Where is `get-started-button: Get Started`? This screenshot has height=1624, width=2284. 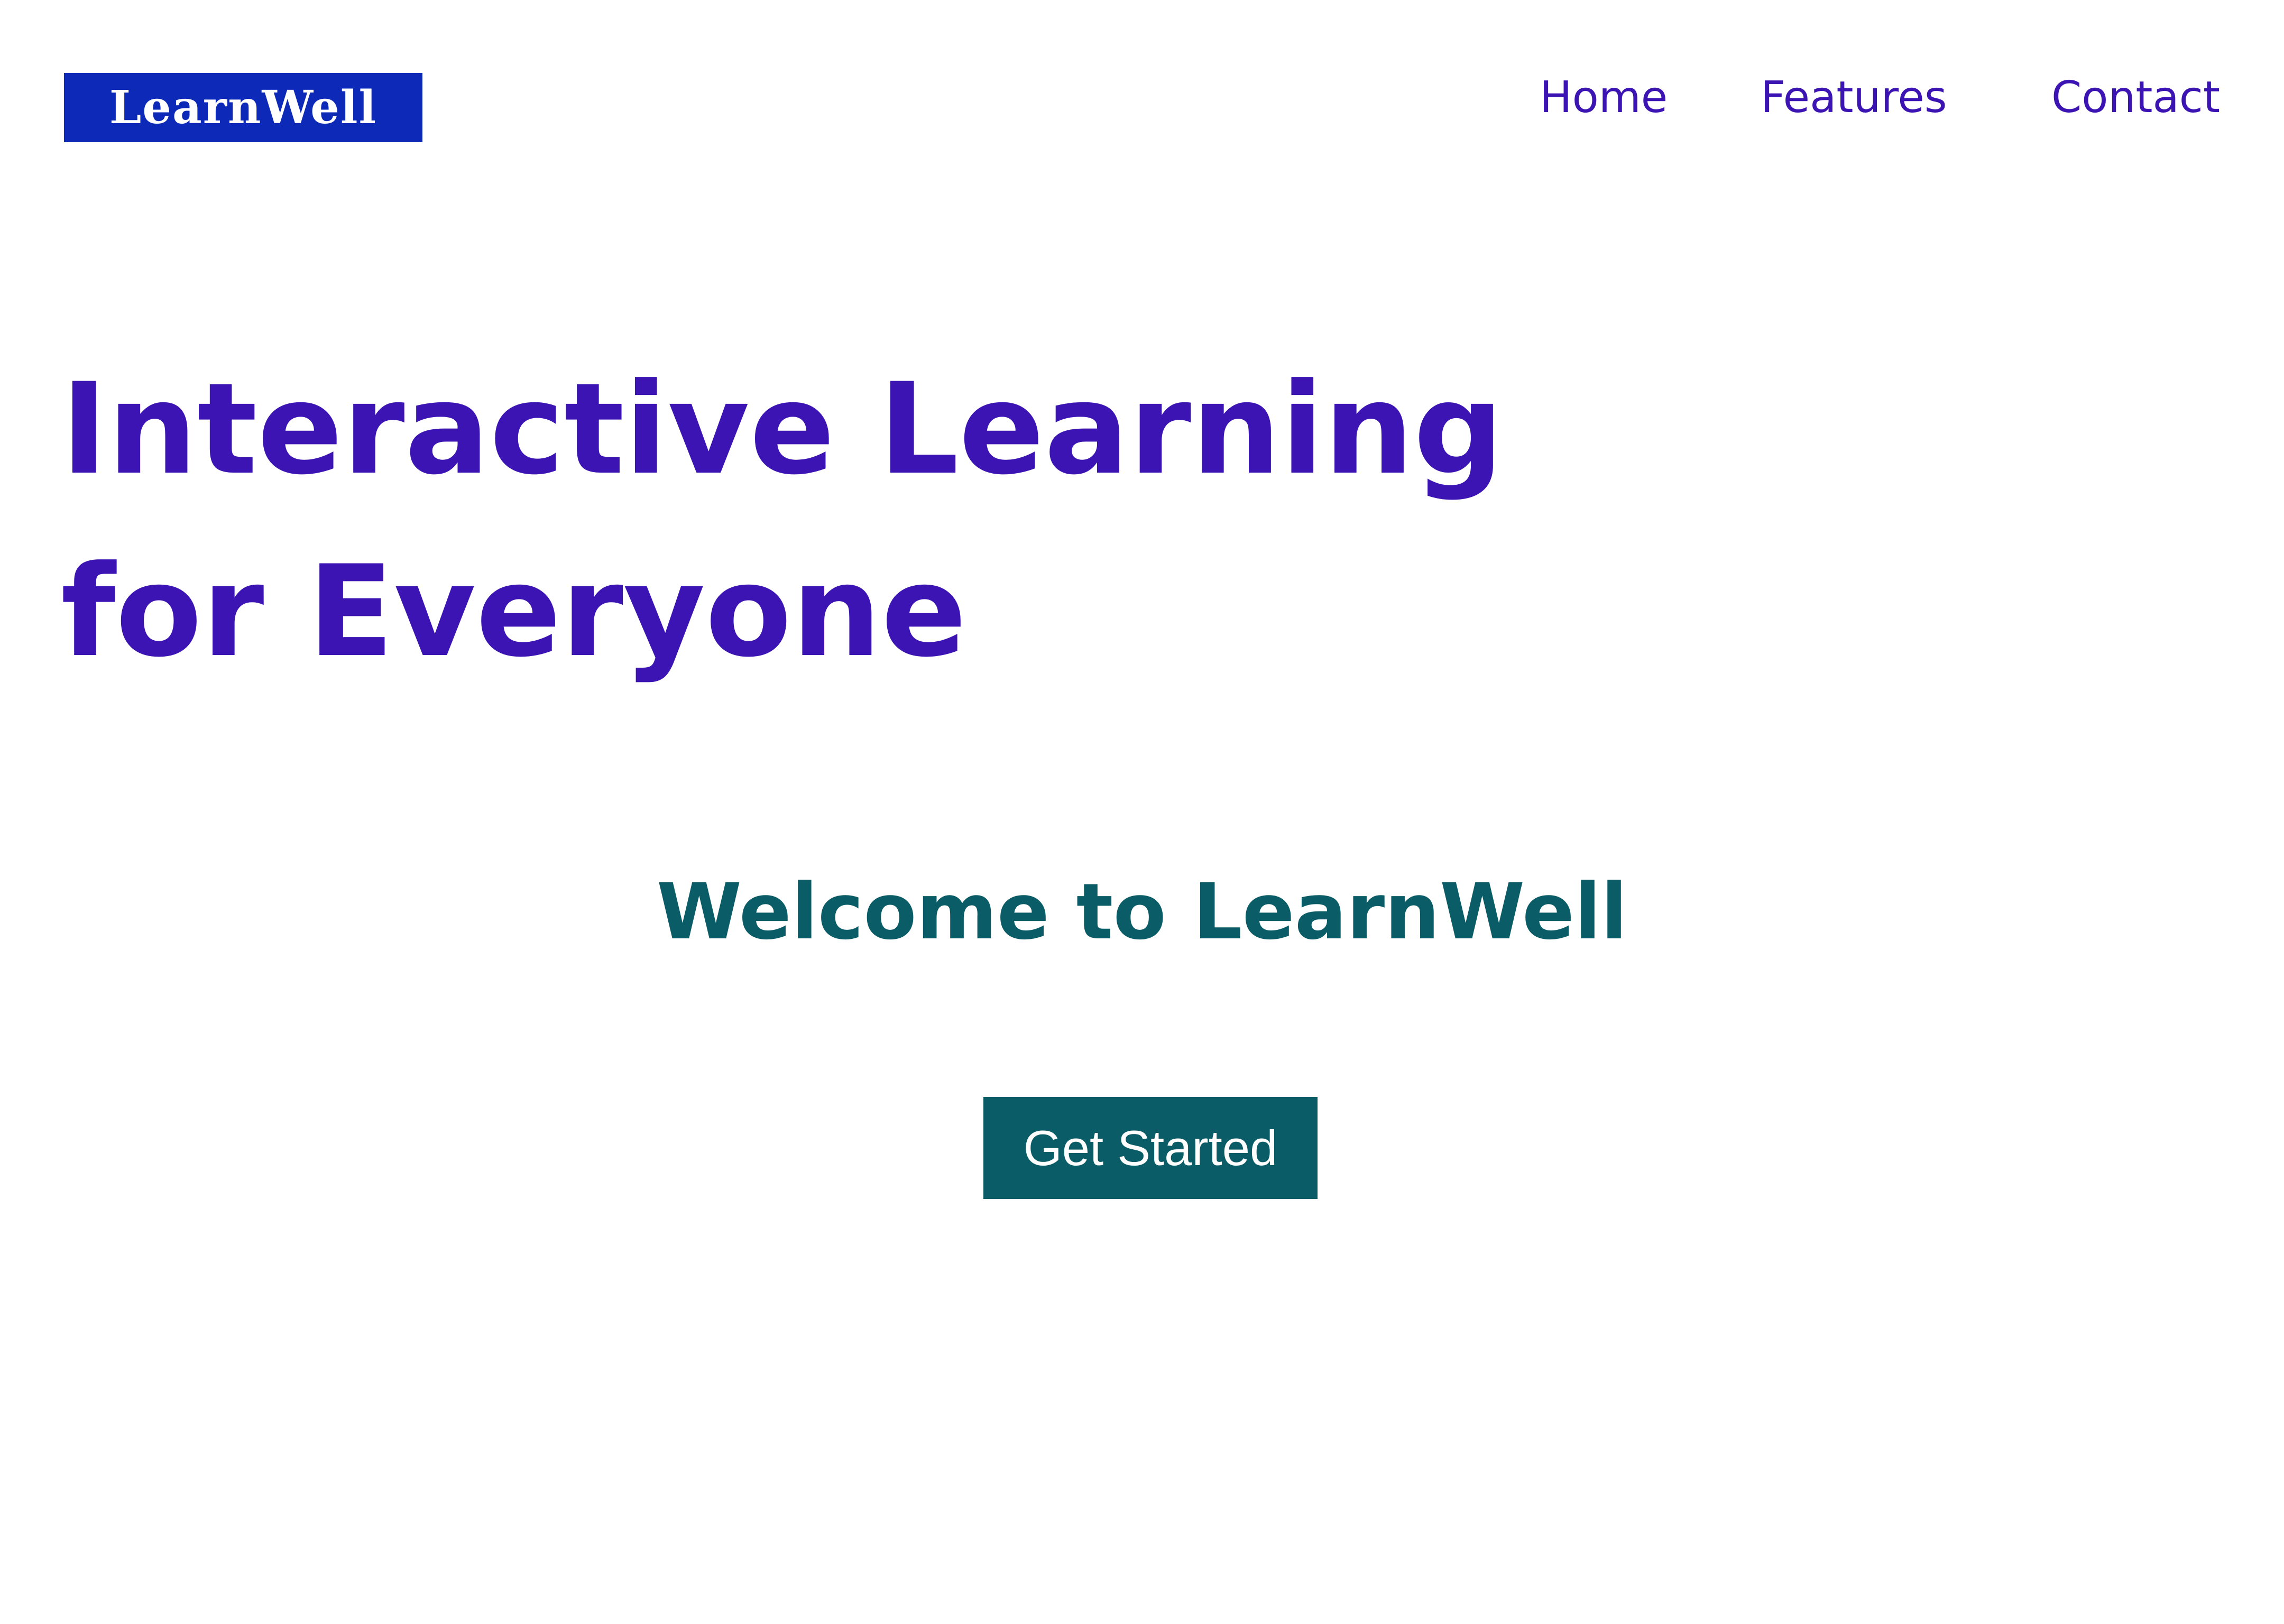 get-started-button: Get Started is located at coordinates (1150, 1148).